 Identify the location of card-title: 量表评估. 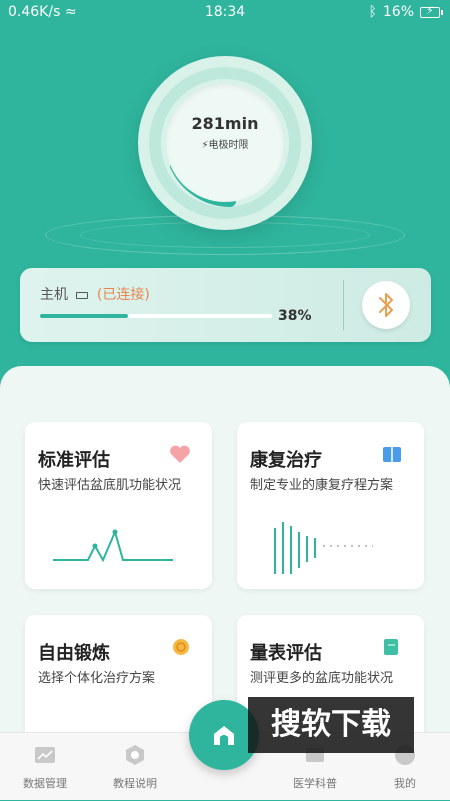
(286, 653).